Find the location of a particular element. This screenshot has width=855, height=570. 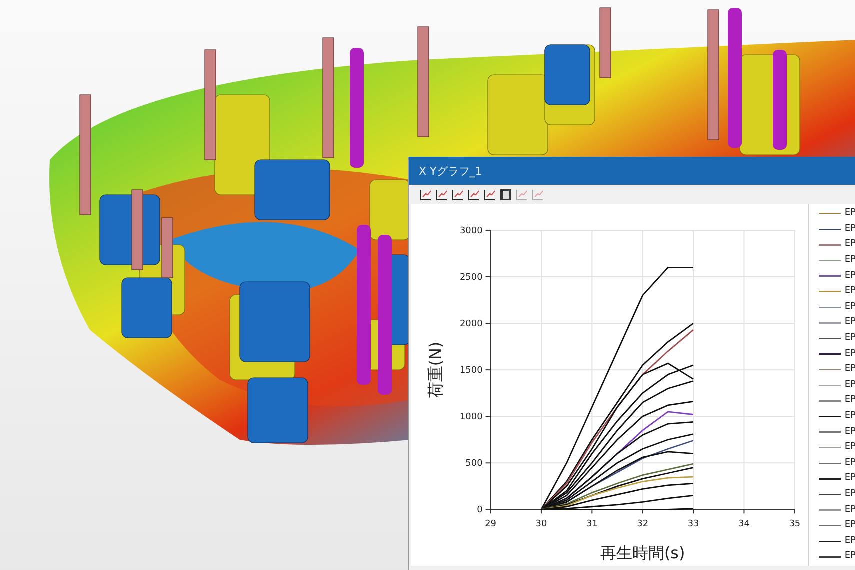

y-axis-title: 荷重(N) is located at coordinates (435, 370).